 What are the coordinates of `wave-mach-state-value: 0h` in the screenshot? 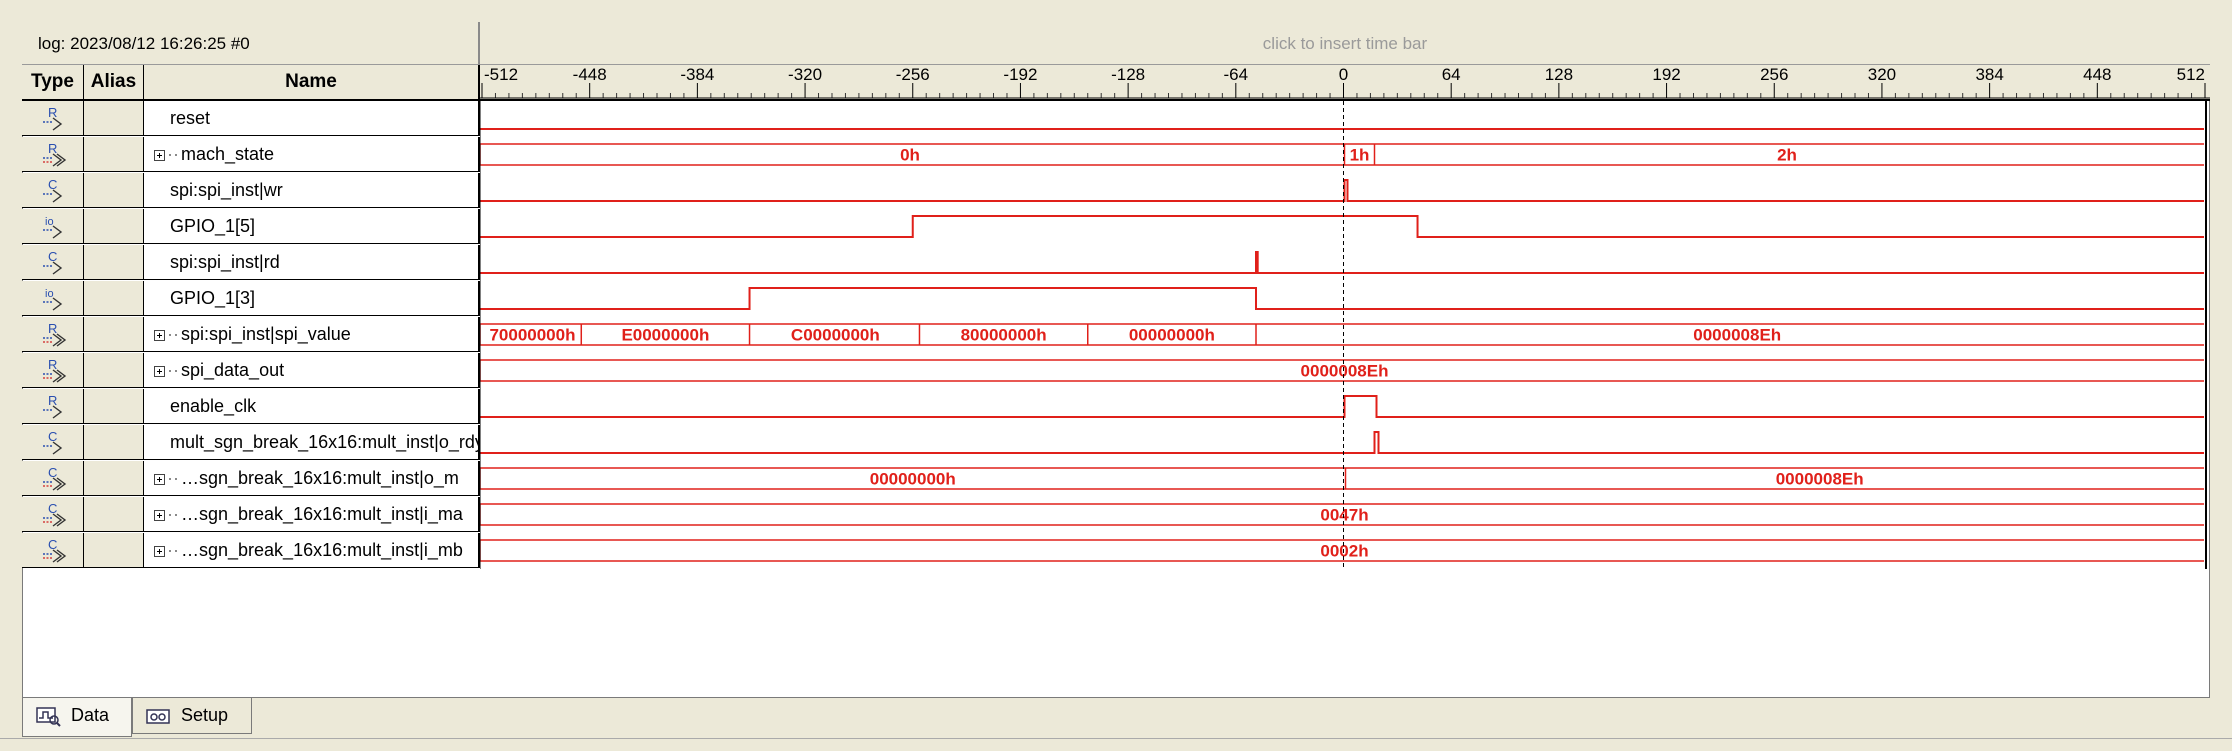 It's located at (910, 155).